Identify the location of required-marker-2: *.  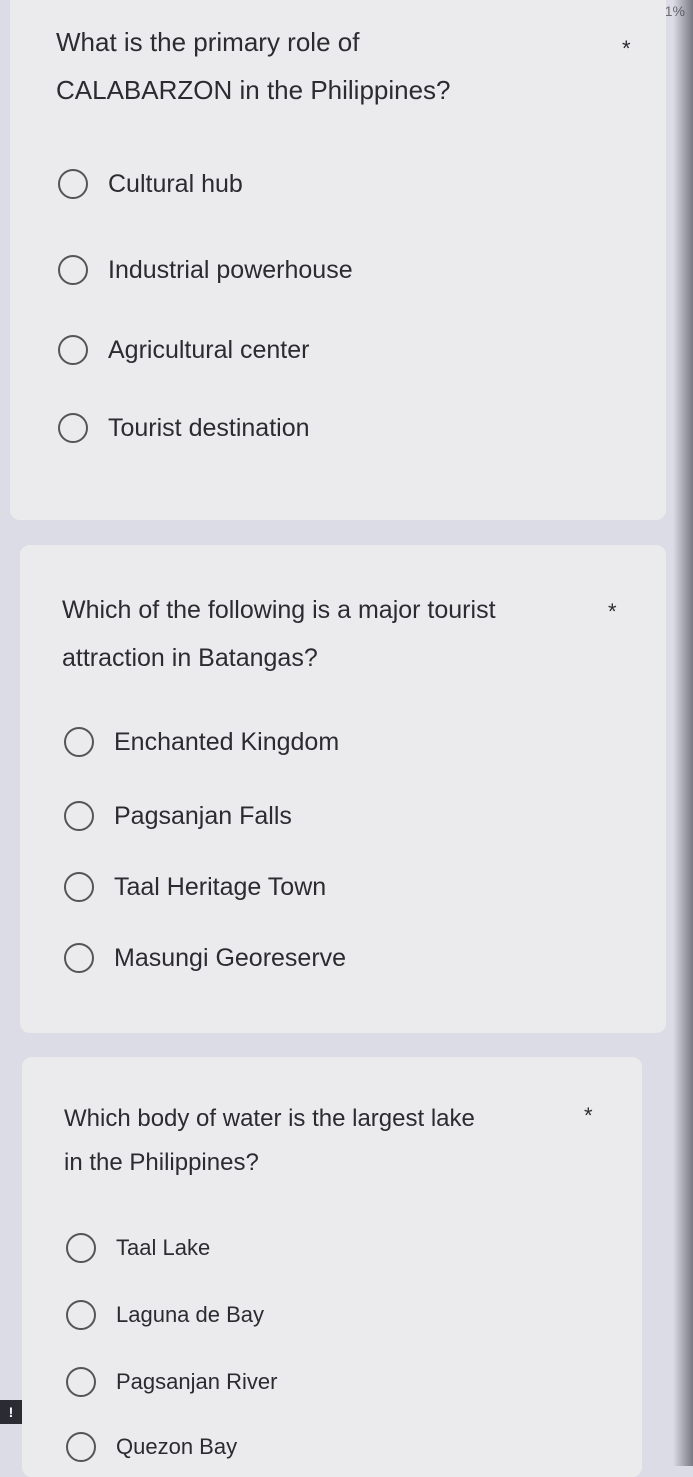
(612, 611).